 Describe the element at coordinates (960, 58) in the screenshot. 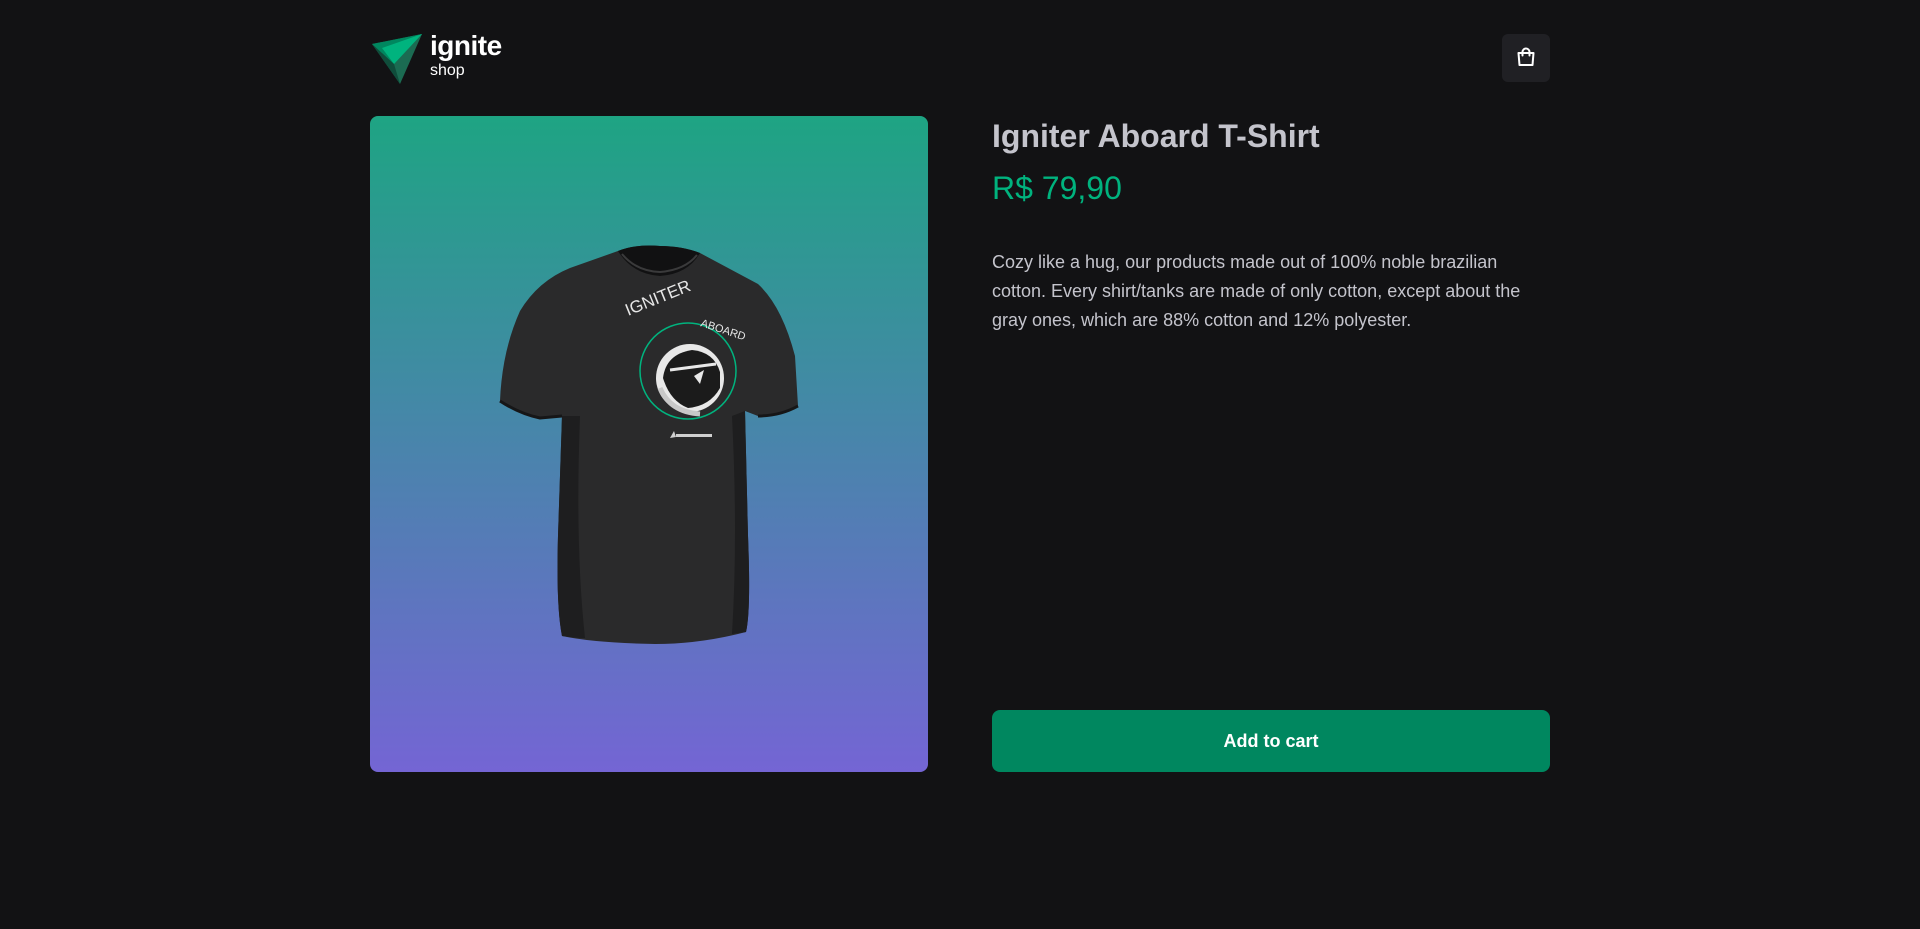

I see `header: ignite shop` at that location.